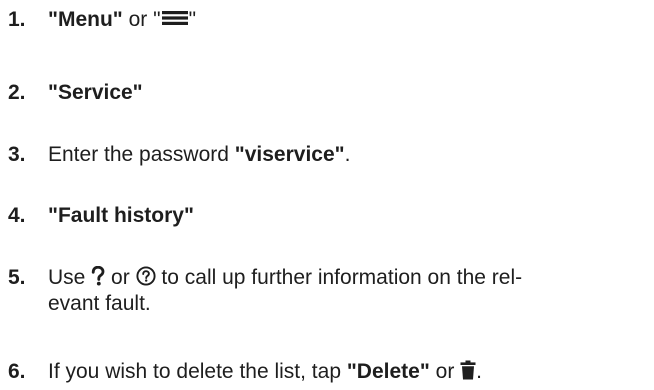 The height and width of the screenshot is (390, 654). What do you see at coordinates (17, 277) in the screenshot?
I see `step-number: 5.` at bounding box center [17, 277].